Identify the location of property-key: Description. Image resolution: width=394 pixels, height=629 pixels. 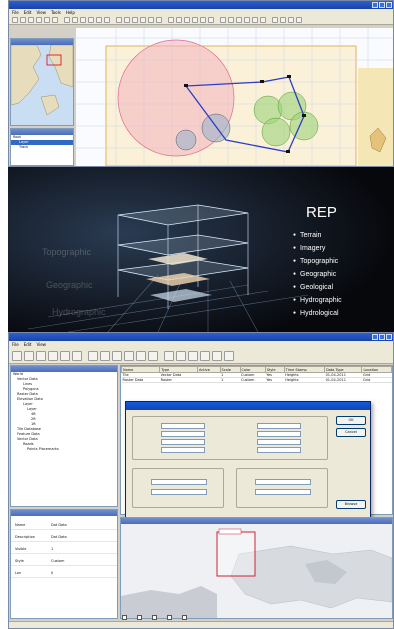
(25, 537).